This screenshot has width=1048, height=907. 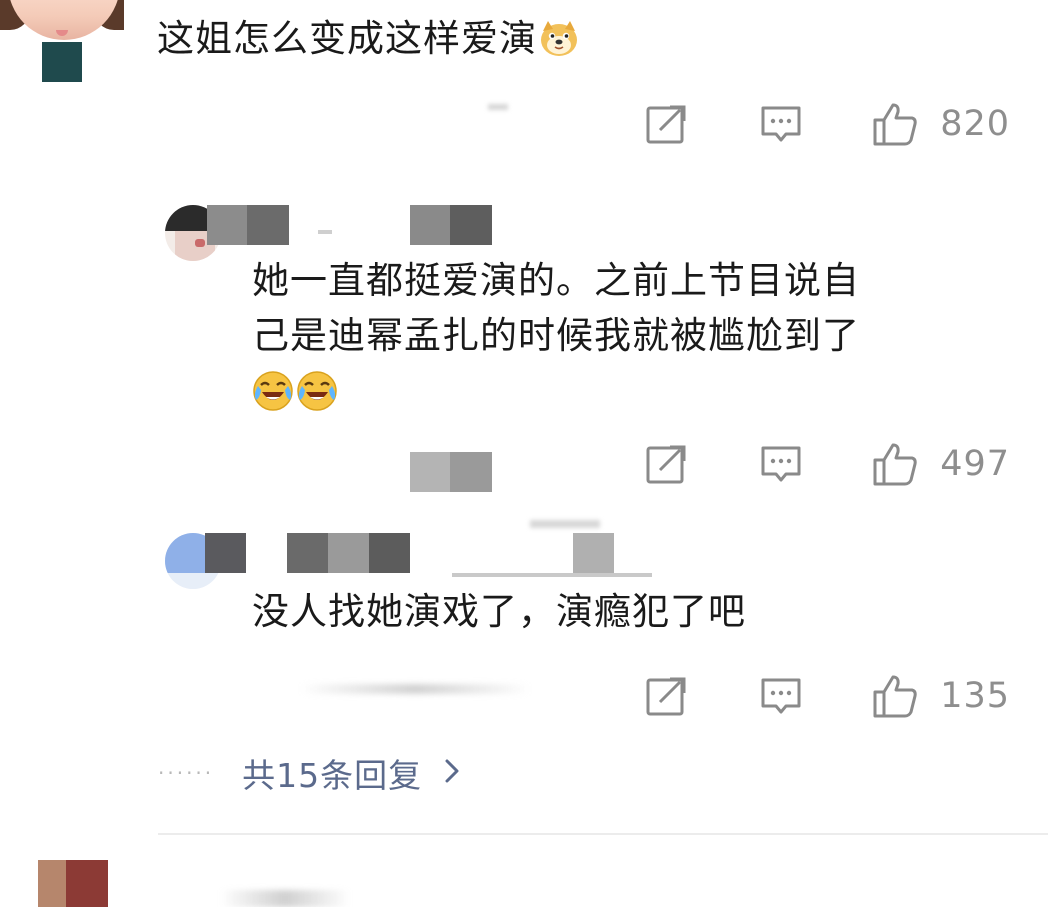 I want to click on reply-line: 己是迪幂孟扎的时候我就被尴尬到了, so click(x=556, y=335).